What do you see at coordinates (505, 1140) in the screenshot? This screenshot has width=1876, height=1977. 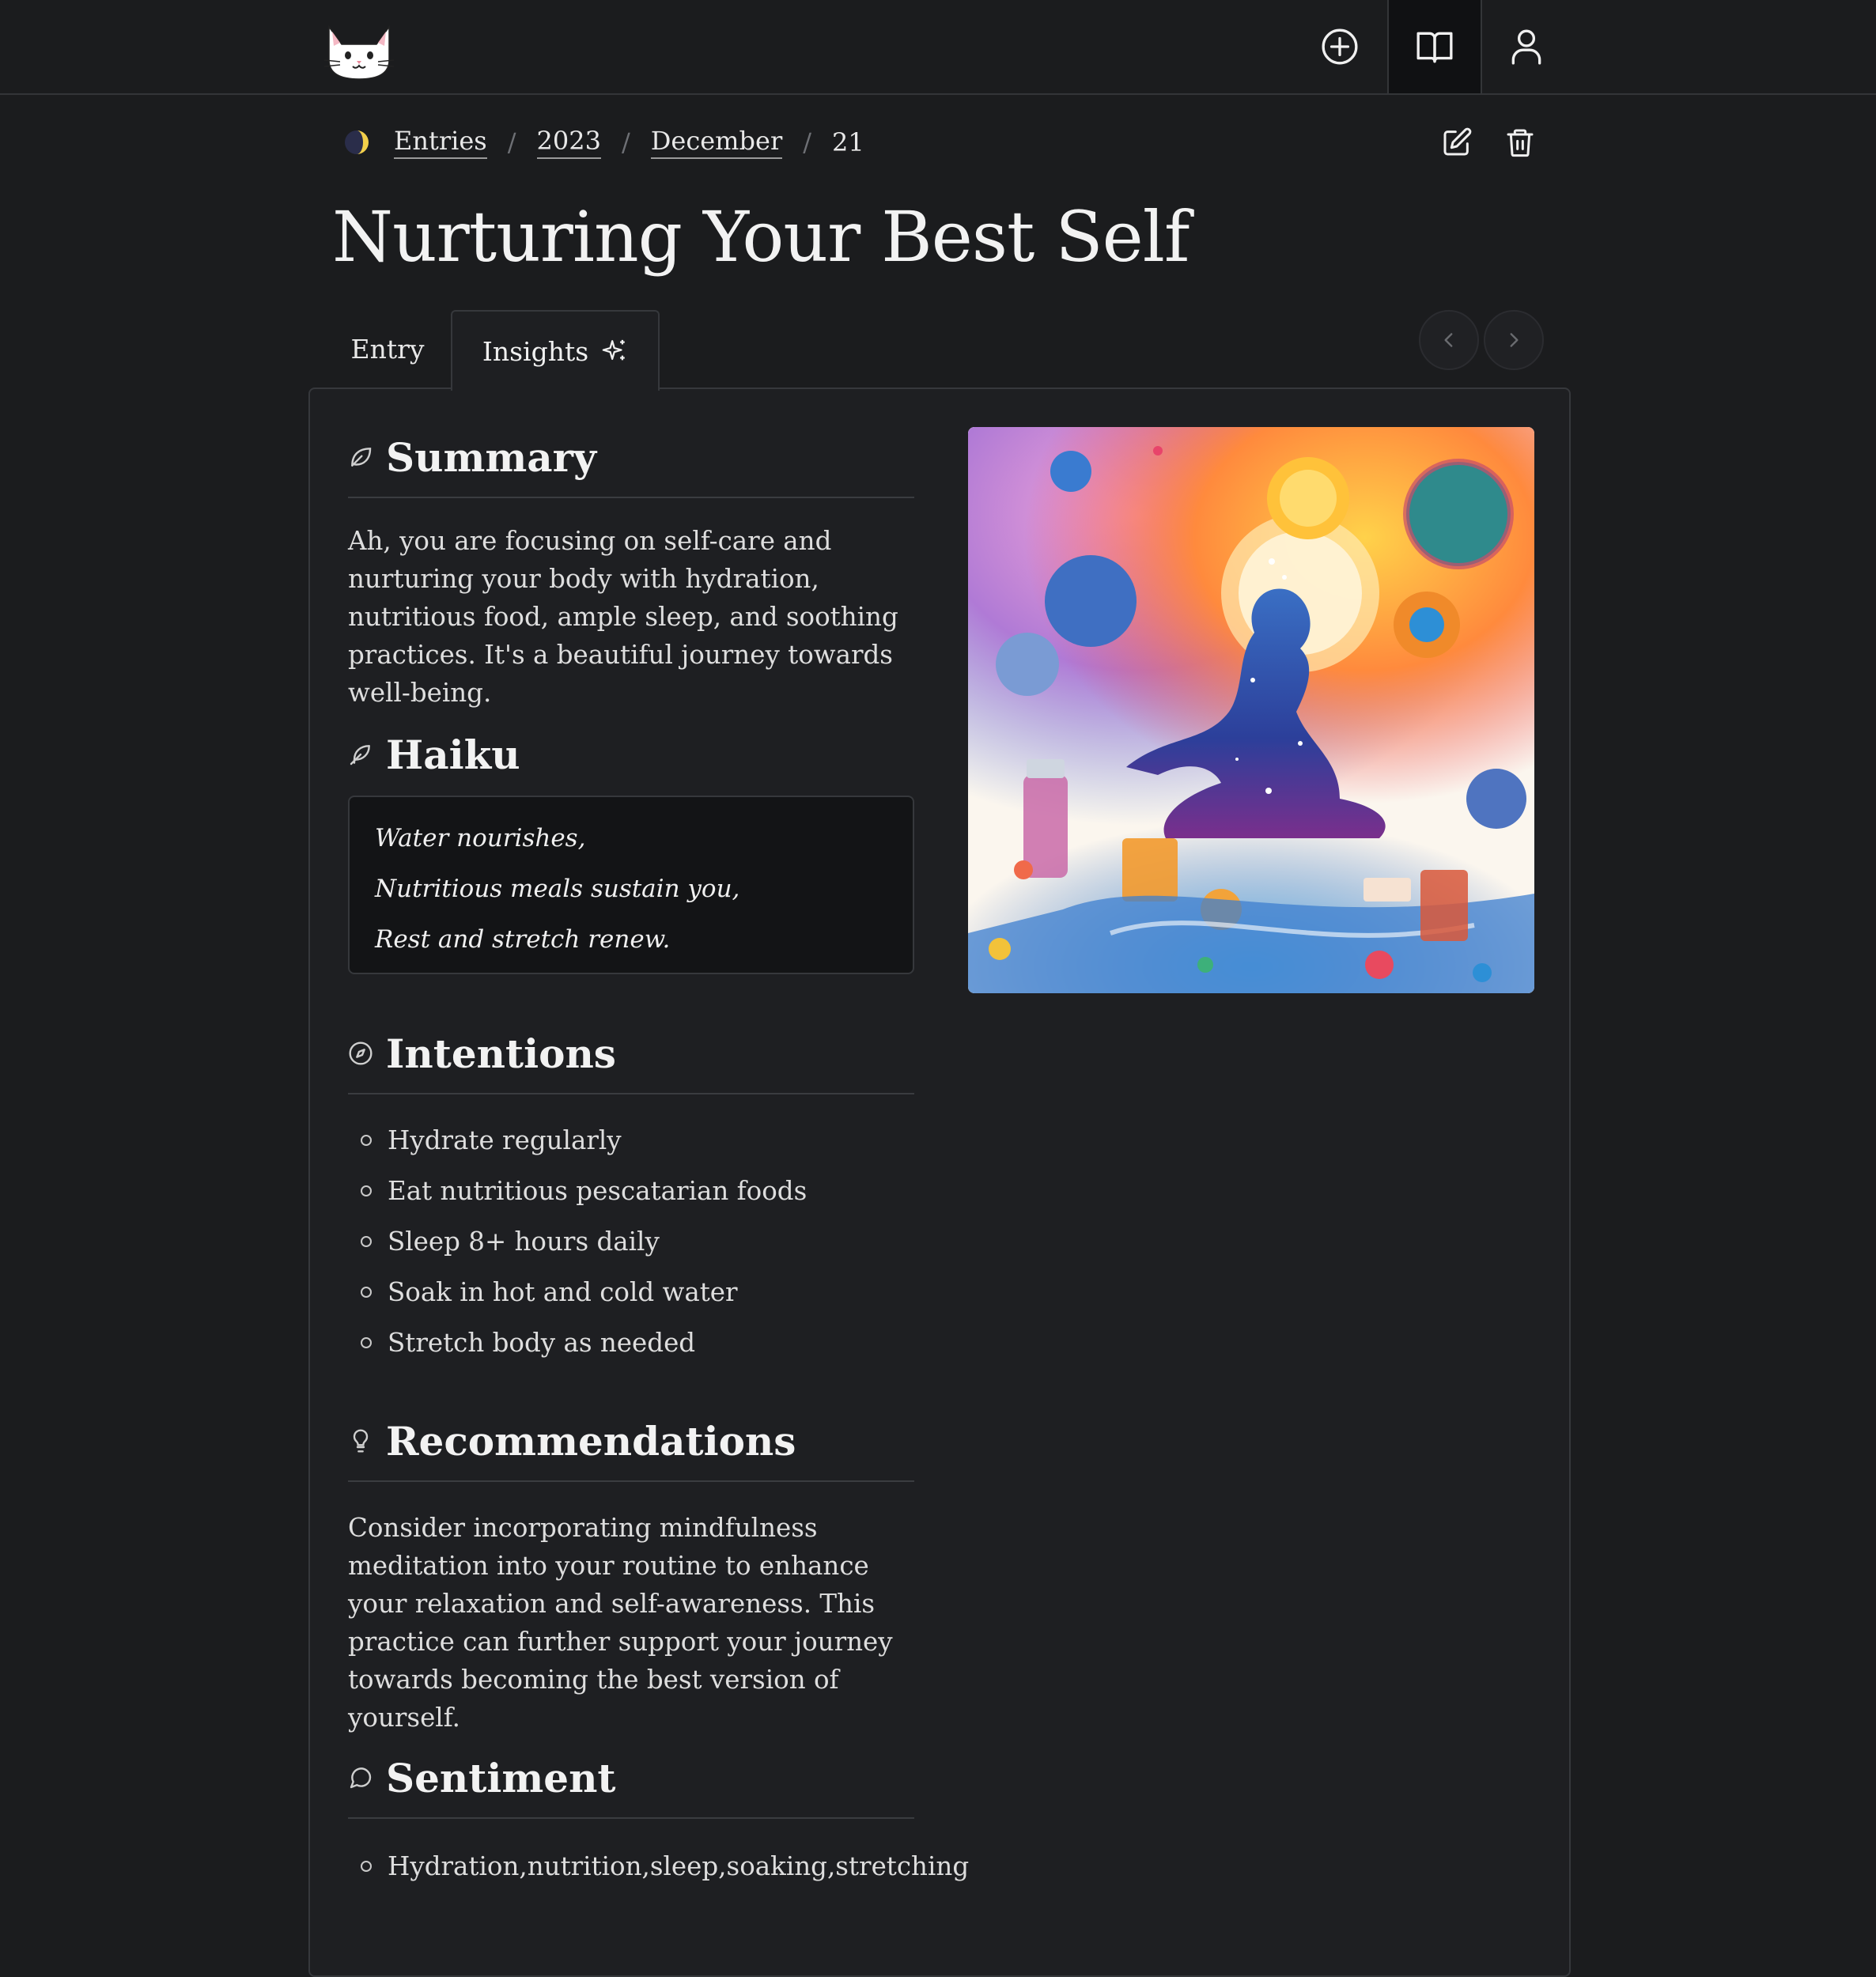 I see `intention-text: Hydrate regularly` at bounding box center [505, 1140].